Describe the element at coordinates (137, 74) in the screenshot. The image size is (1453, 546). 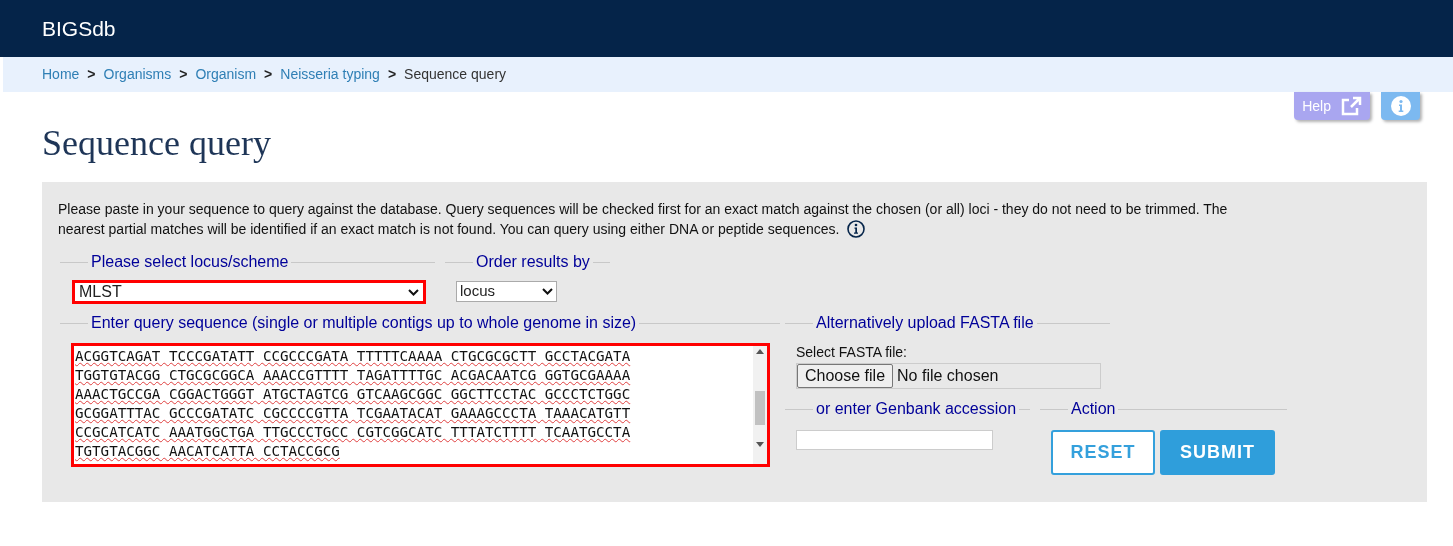
I see `breadcrumb-link: Organisms` at that location.